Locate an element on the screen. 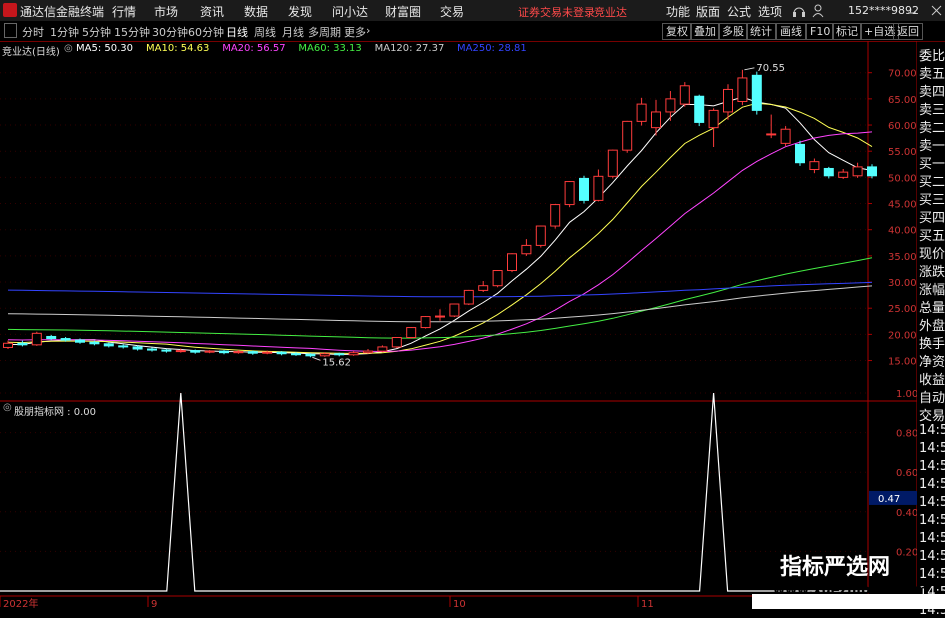 The image size is (945, 618). menu-trade: 交易 is located at coordinates (452, 11).